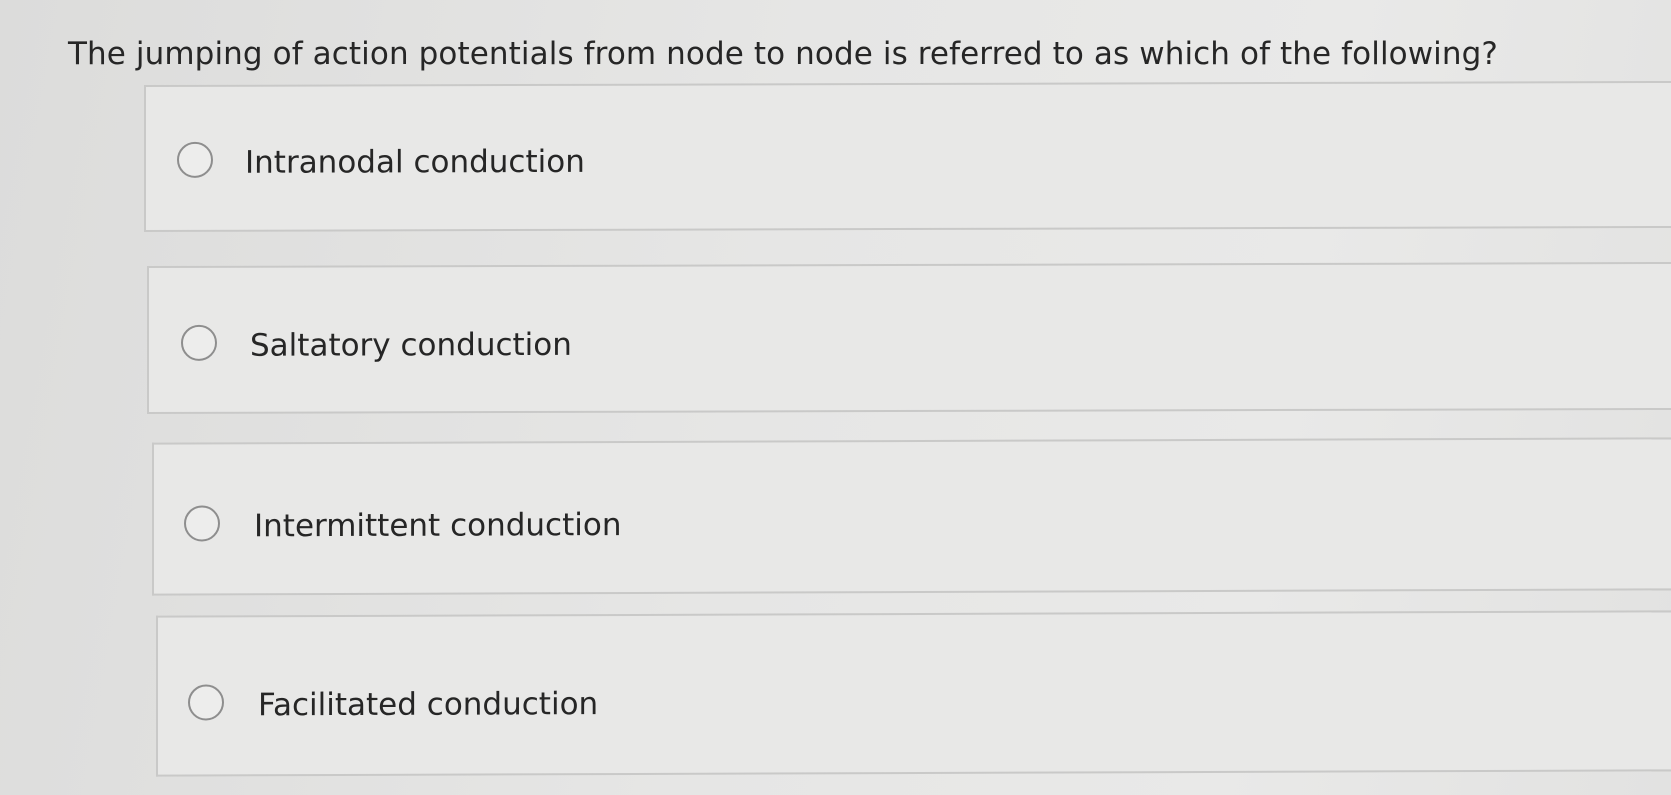 The height and width of the screenshot is (795, 1671). What do you see at coordinates (411, 345) in the screenshot?
I see `answer-option-label: Saltatory conduction` at bounding box center [411, 345].